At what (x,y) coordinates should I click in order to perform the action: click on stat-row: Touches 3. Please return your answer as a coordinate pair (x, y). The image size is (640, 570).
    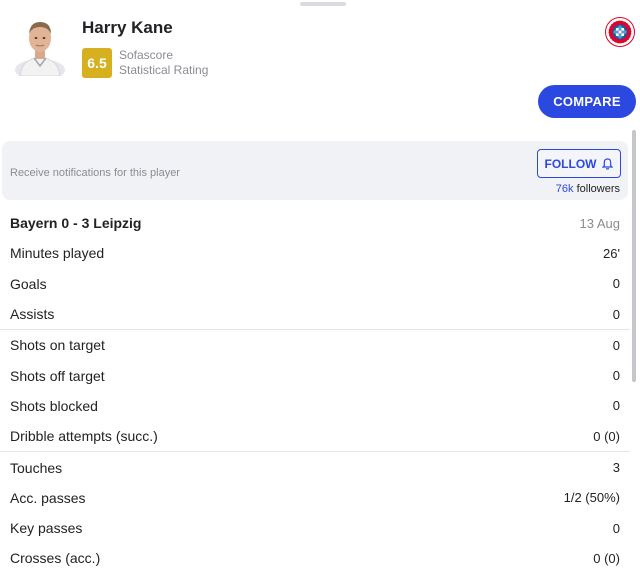
    Looking at the image, I should click on (315, 467).